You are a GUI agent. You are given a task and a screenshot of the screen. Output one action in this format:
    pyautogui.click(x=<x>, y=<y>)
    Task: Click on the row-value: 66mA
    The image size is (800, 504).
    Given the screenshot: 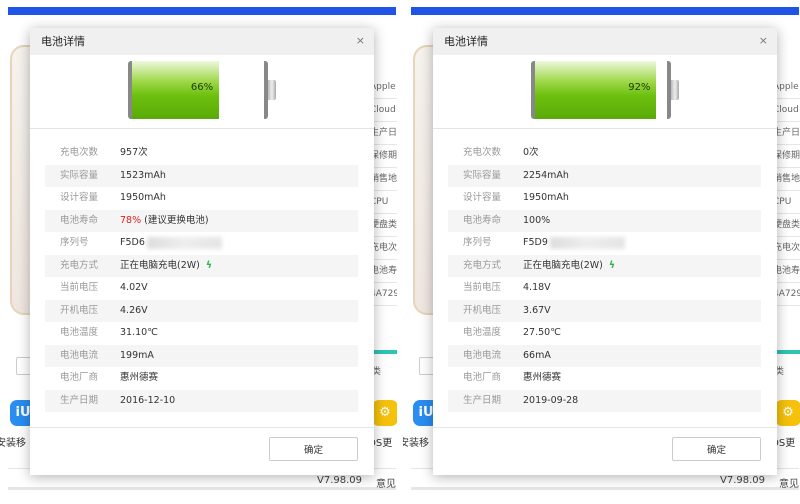 What is the action you would take?
    pyautogui.click(x=537, y=355)
    